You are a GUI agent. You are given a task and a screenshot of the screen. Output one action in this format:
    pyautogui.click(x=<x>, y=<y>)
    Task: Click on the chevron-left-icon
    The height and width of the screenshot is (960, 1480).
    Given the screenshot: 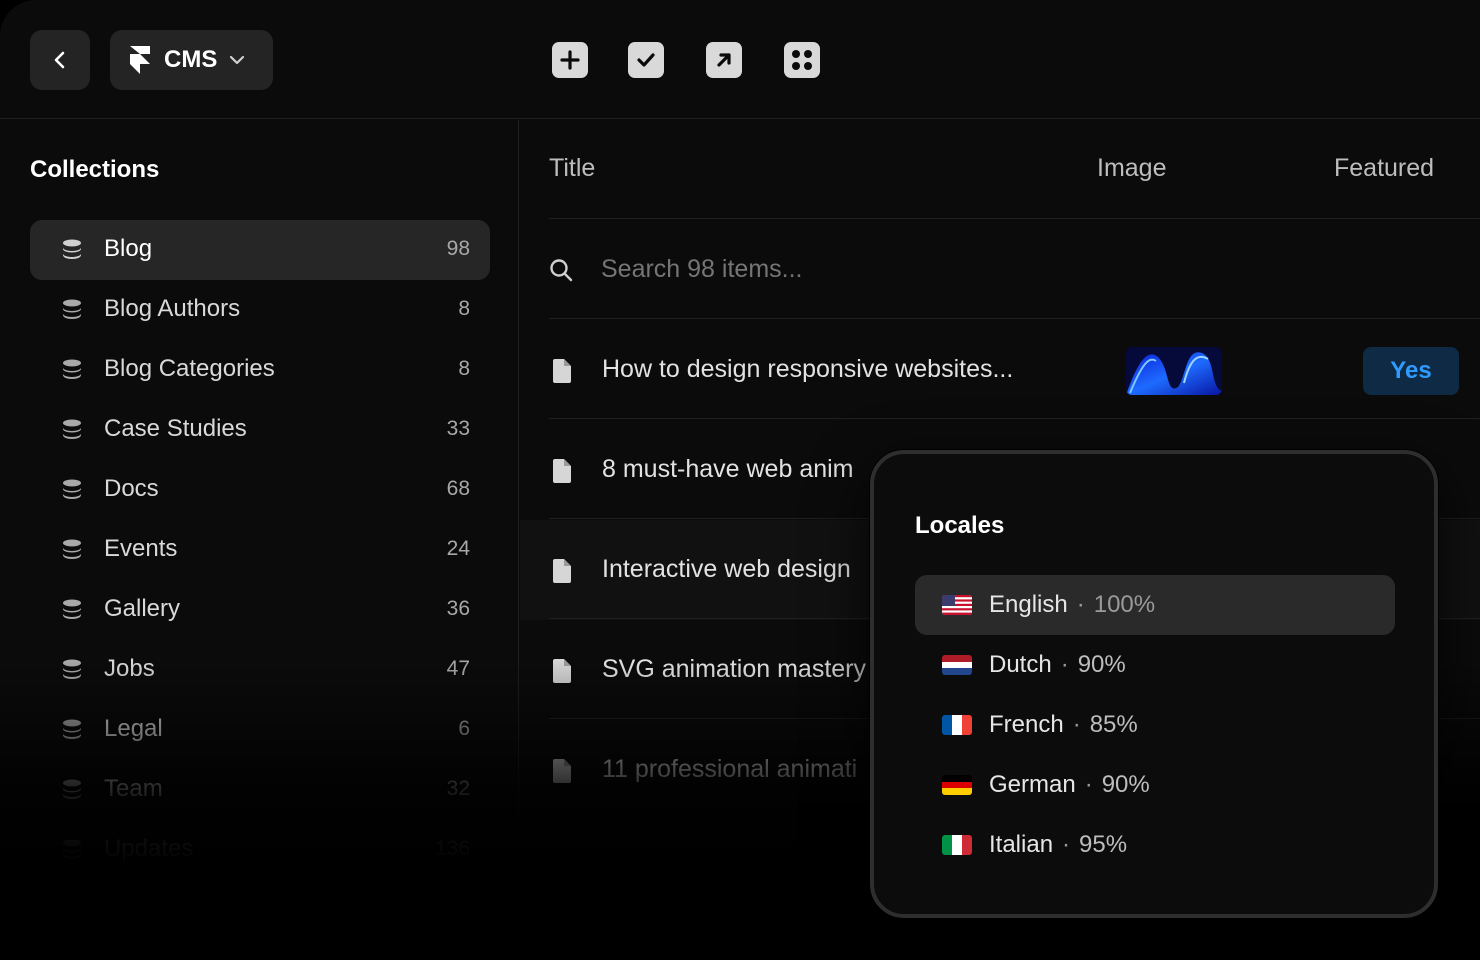 What is the action you would take?
    pyautogui.click(x=59, y=60)
    